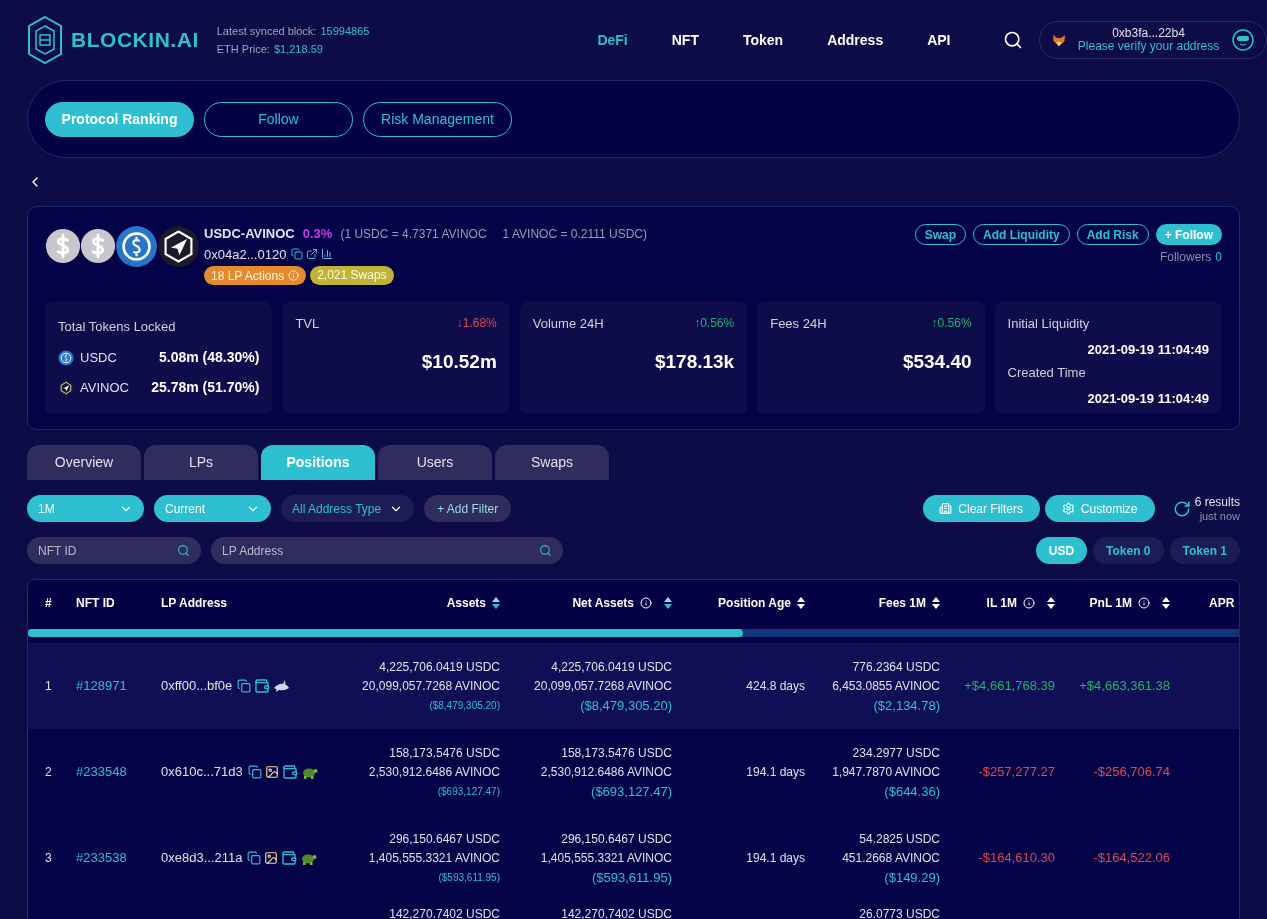  Describe the element at coordinates (1110, 603) in the screenshot. I see `column-header: PnL 1M` at that location.